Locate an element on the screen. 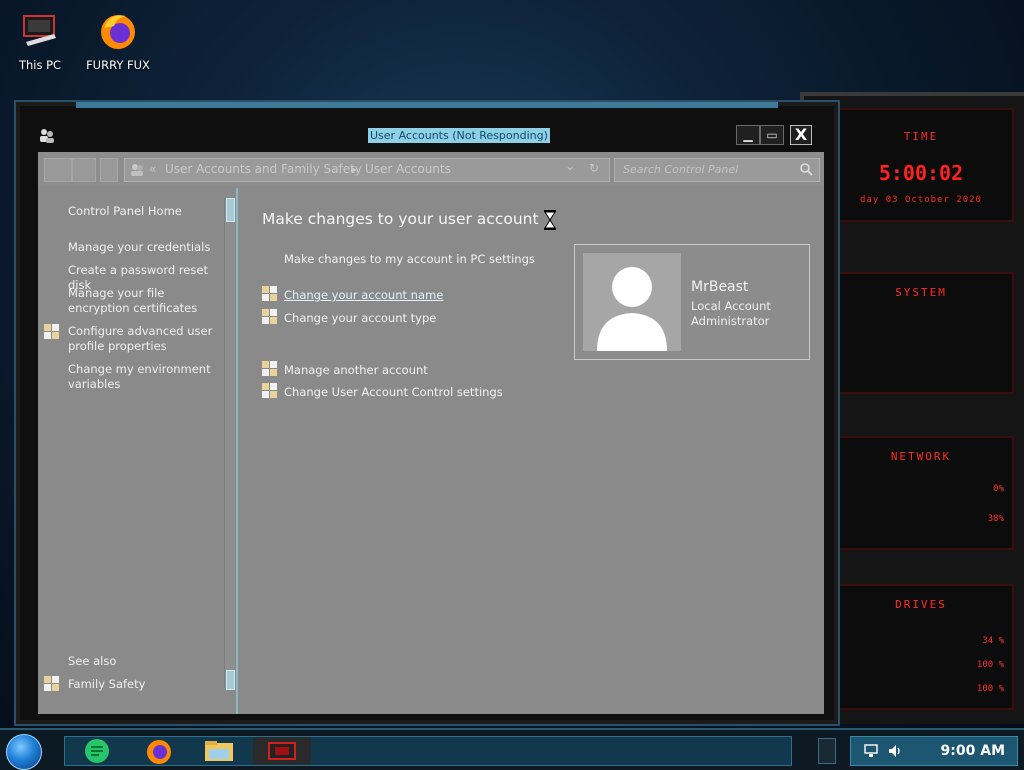  avatar is located at coordinates (632, 302).